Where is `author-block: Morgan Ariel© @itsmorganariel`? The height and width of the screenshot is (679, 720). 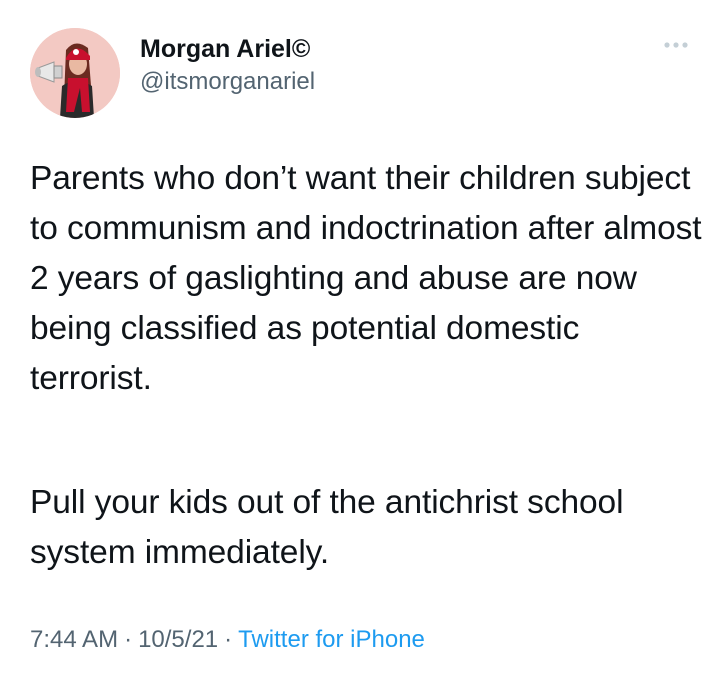
author-block: Morgan Ariel© @itsmorganariel is located at coordinates (227, 66).